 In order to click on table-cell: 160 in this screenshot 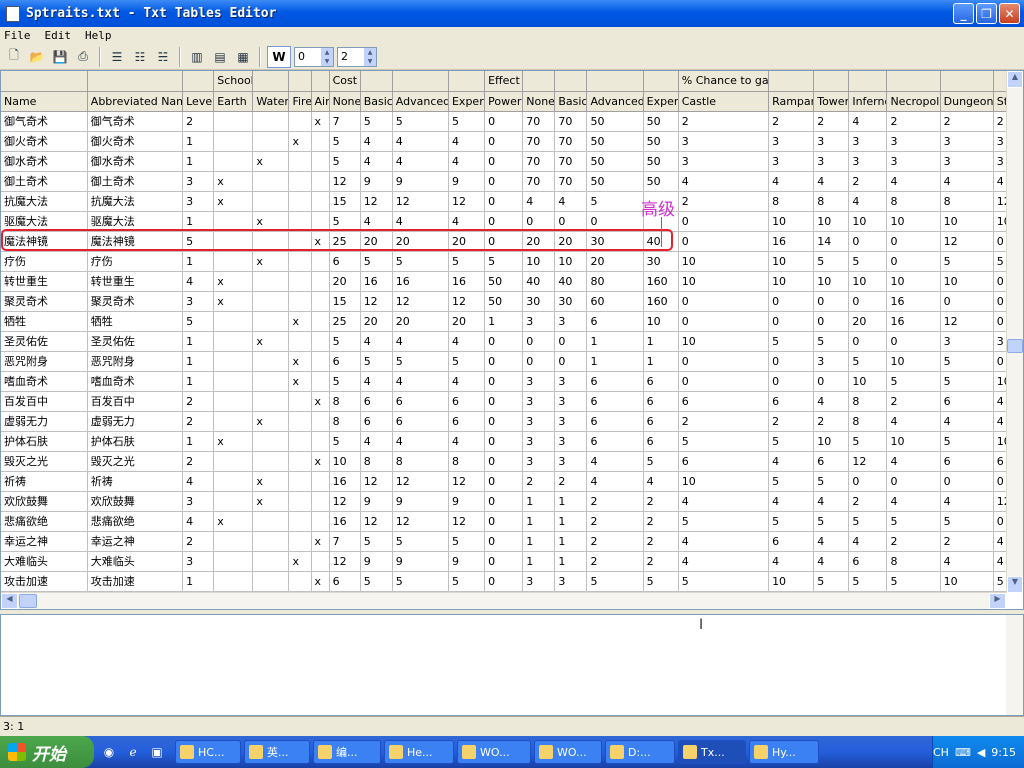, I will do `click(661, 301)`.